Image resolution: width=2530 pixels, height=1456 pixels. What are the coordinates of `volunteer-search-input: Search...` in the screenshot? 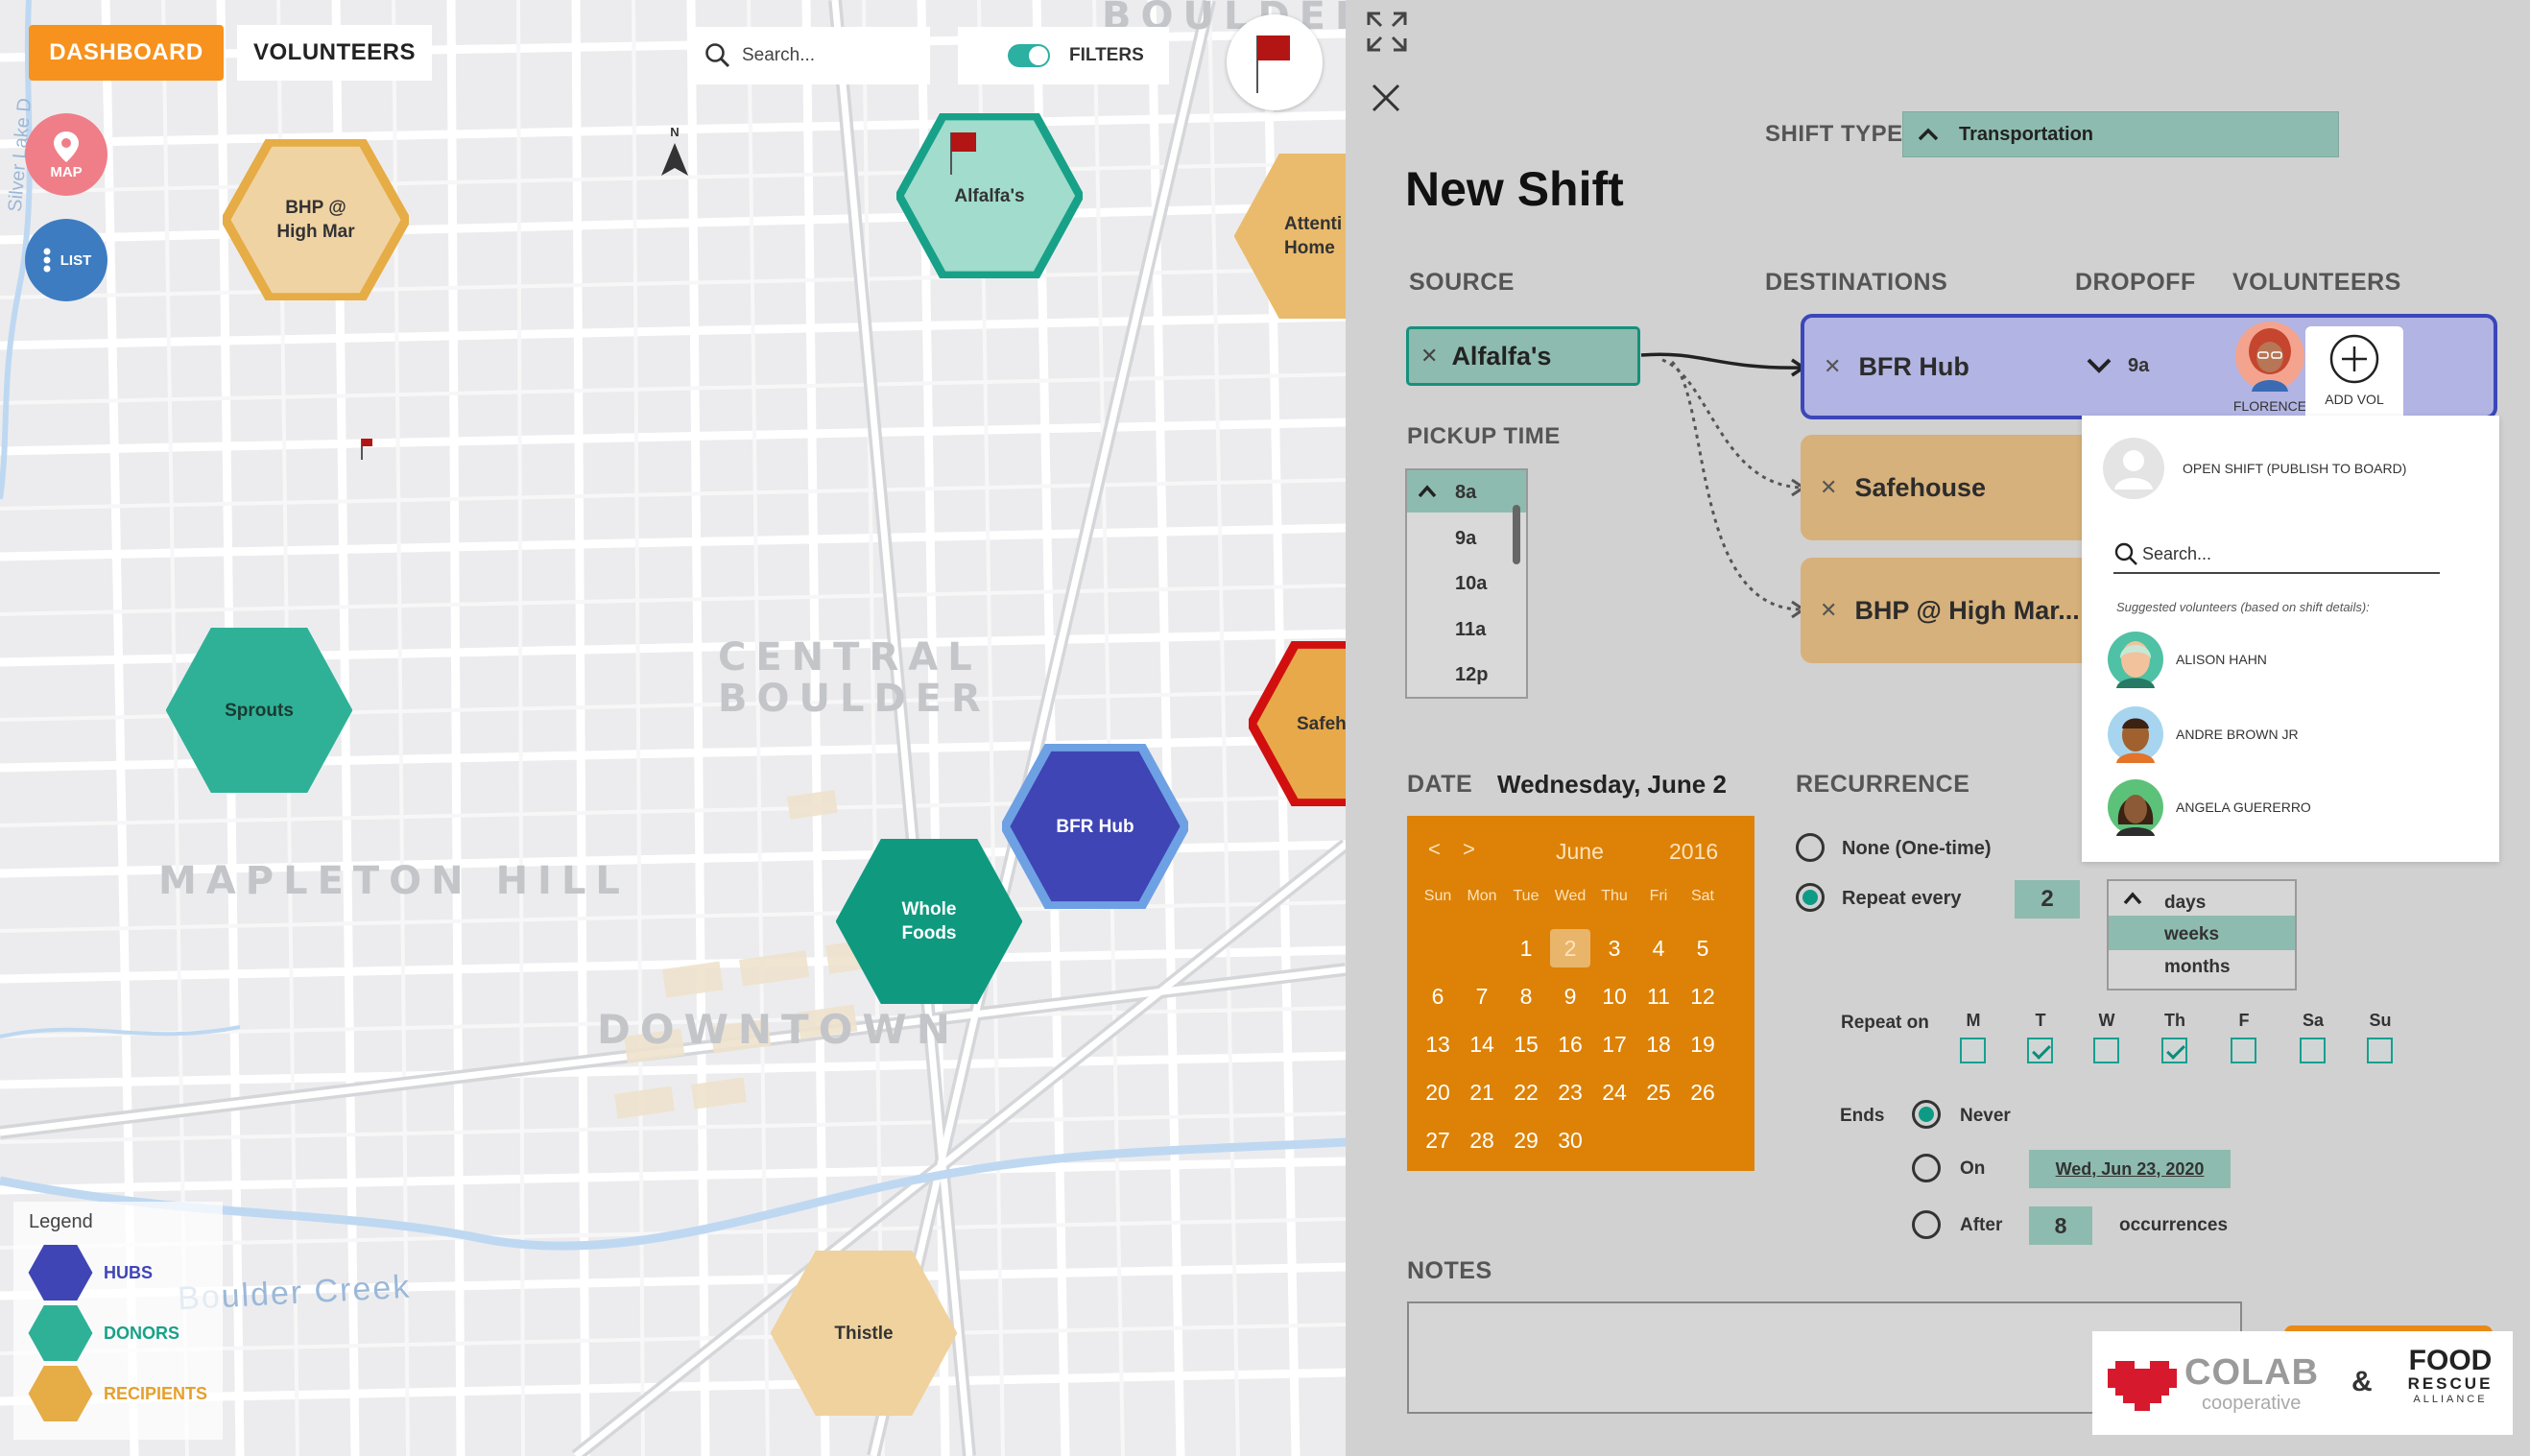 It's located at (2176, 554).